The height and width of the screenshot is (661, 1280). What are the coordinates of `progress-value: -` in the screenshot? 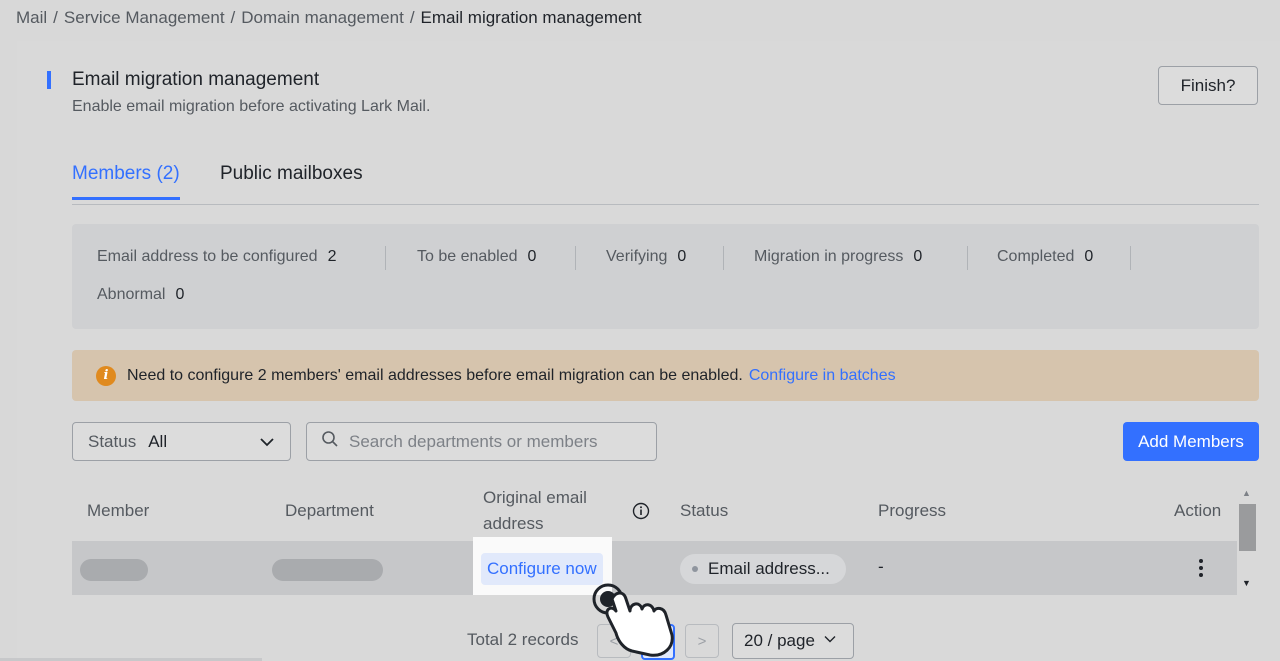 It's located at (881, 566).